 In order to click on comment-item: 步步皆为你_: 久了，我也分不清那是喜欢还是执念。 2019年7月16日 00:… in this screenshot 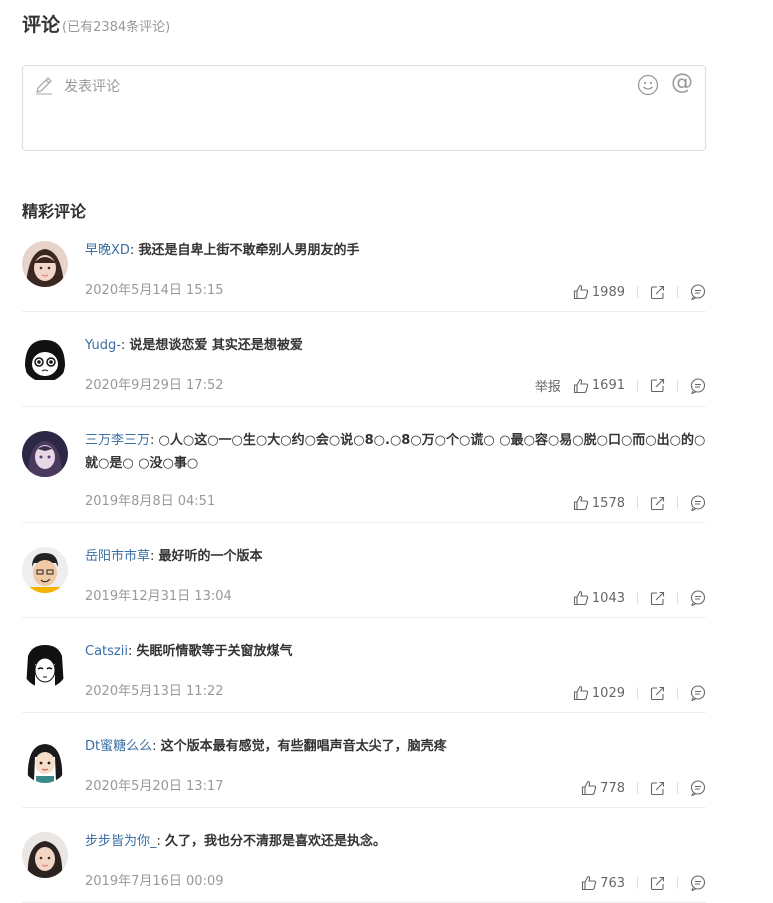, I will do `click(364, 855)`.